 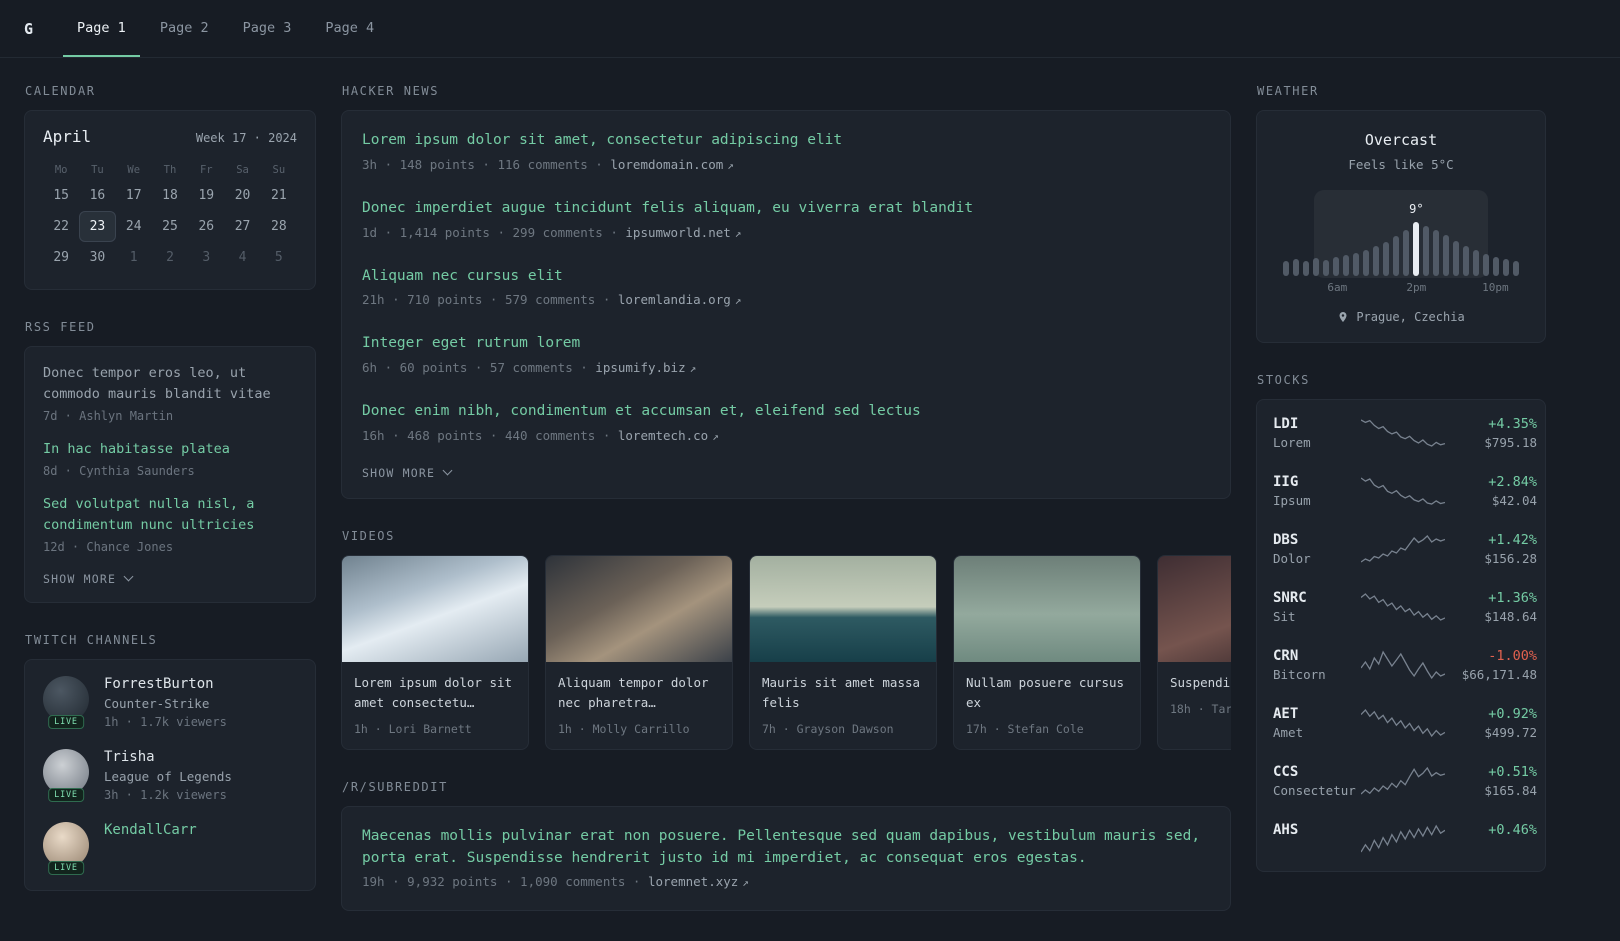 I want to click on stock-row: CRN Bitcorn -1.00% $66,171.48, so click(x=1405, y=665).